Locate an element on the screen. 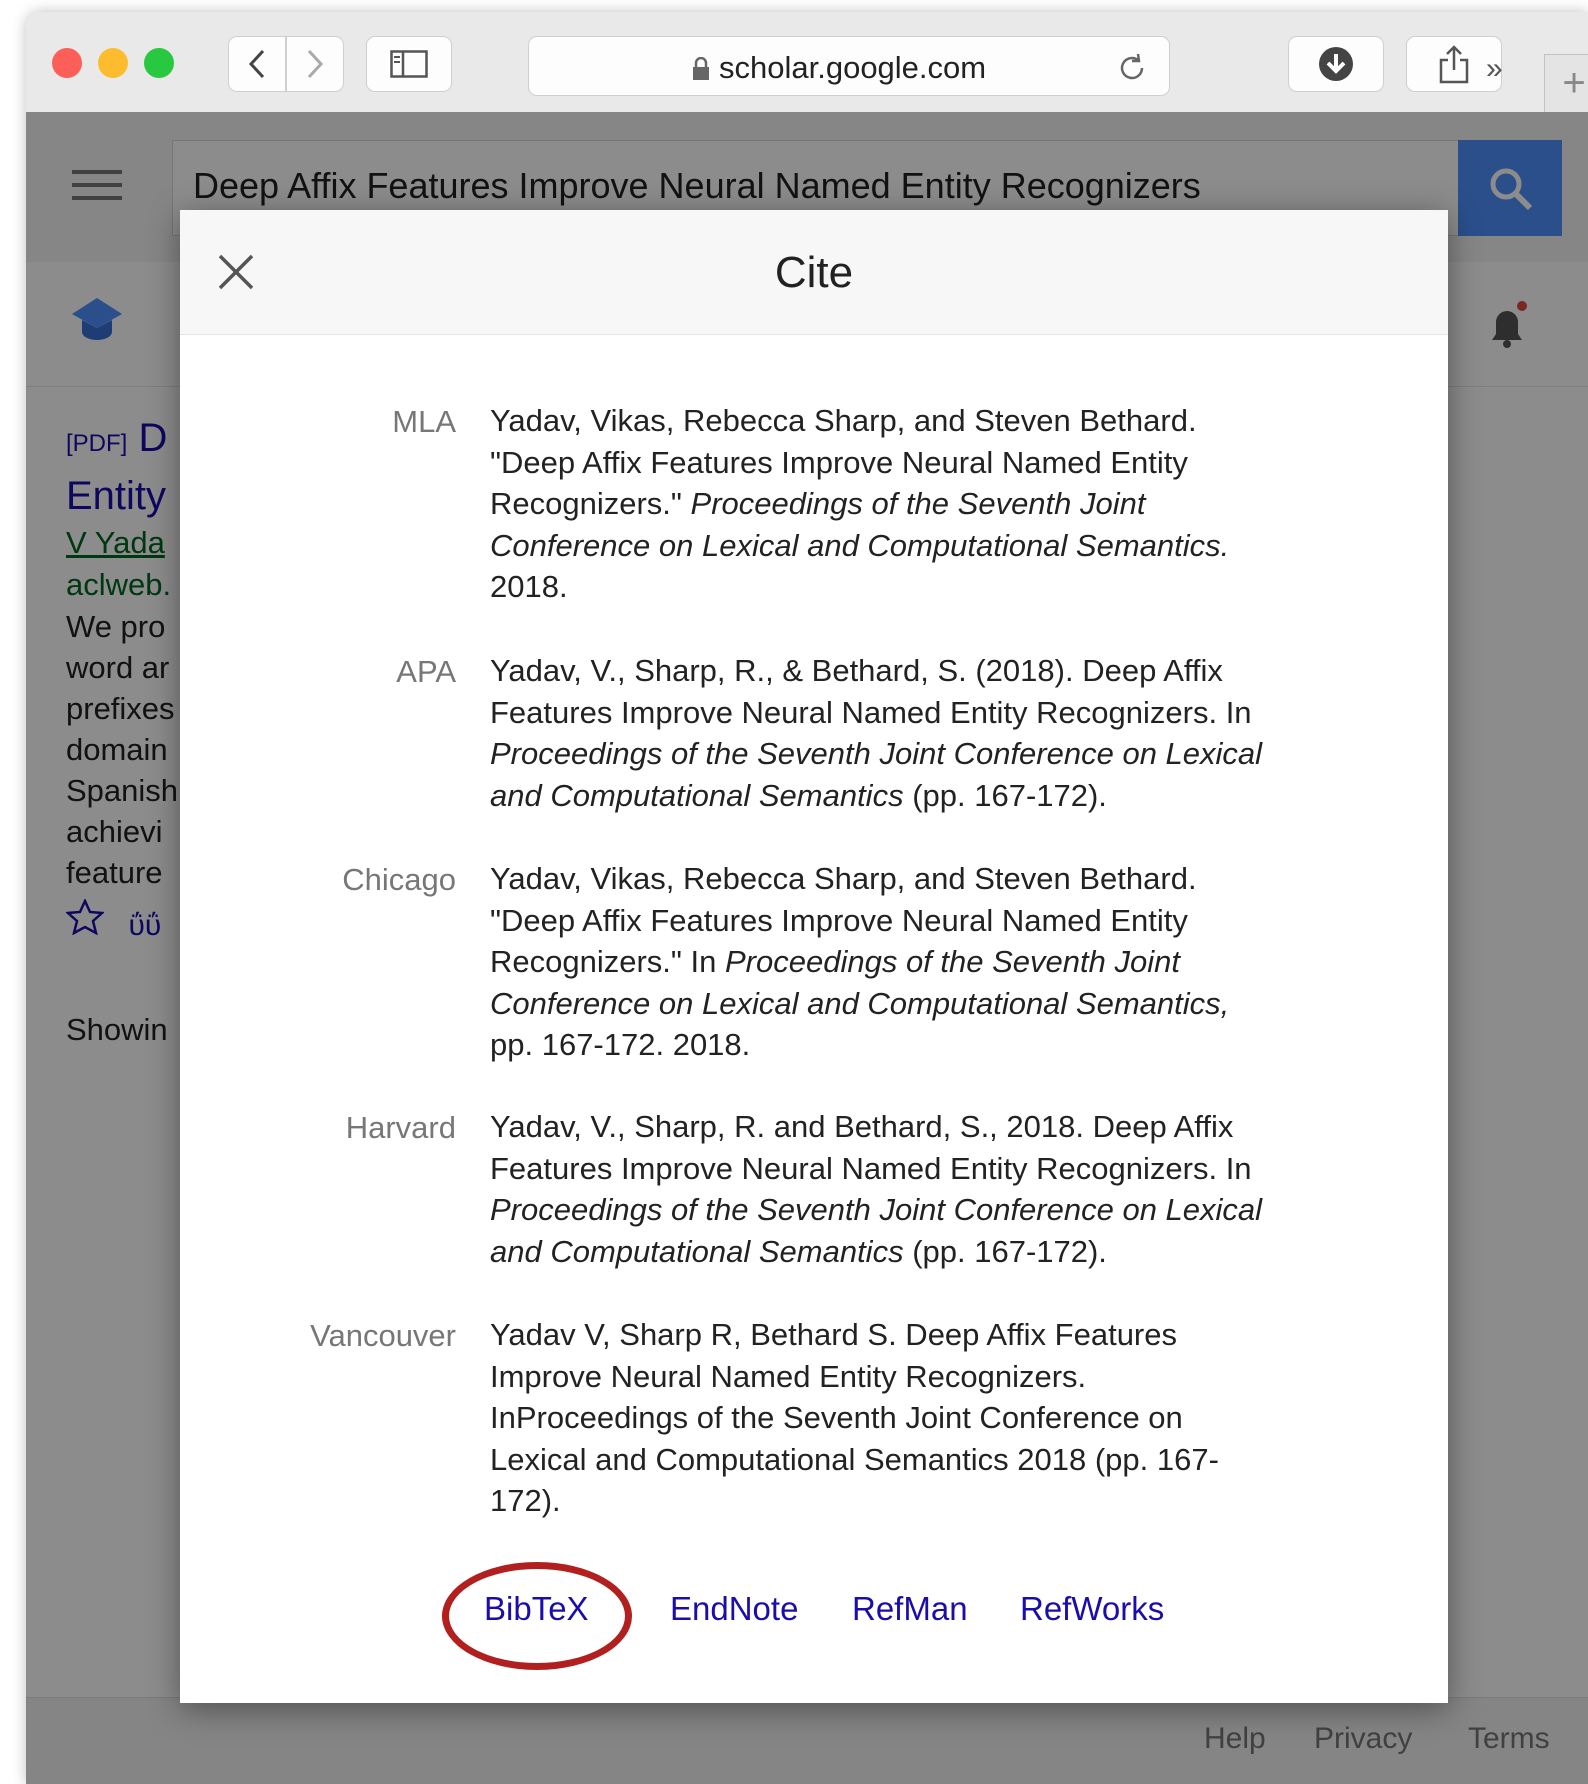 The image size is (1588, 1784). browser-toolbar: scholar.google.com » + is located at coordinates (807, 62).